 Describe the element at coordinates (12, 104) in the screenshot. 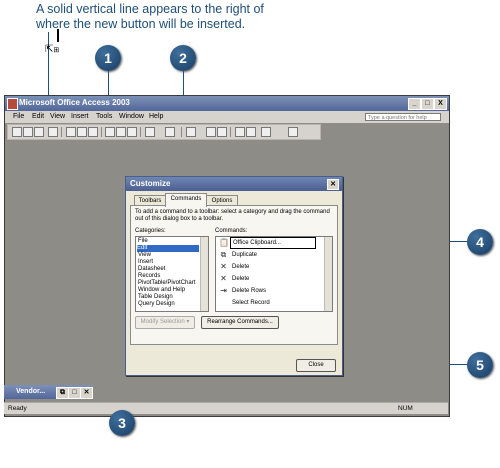

I see `access-app-icon` at that location.